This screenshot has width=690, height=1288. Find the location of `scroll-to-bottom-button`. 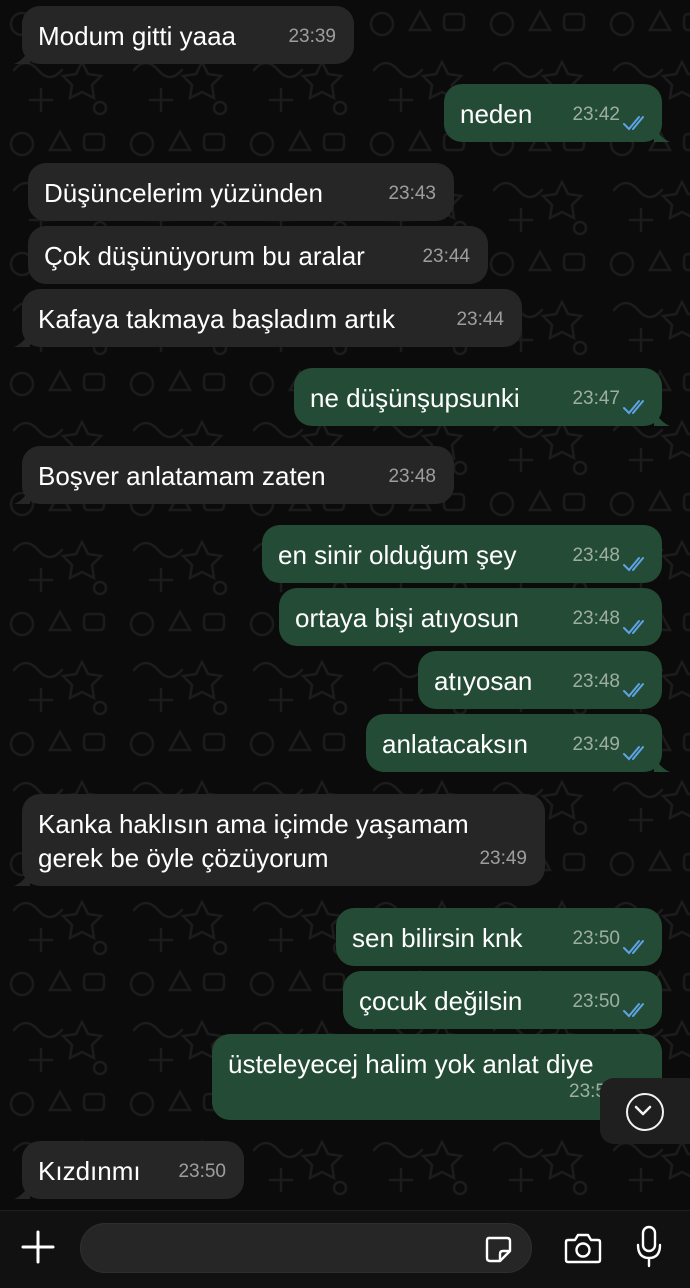

scroll-to-bottom-button is located at coordinates (645, 1111).